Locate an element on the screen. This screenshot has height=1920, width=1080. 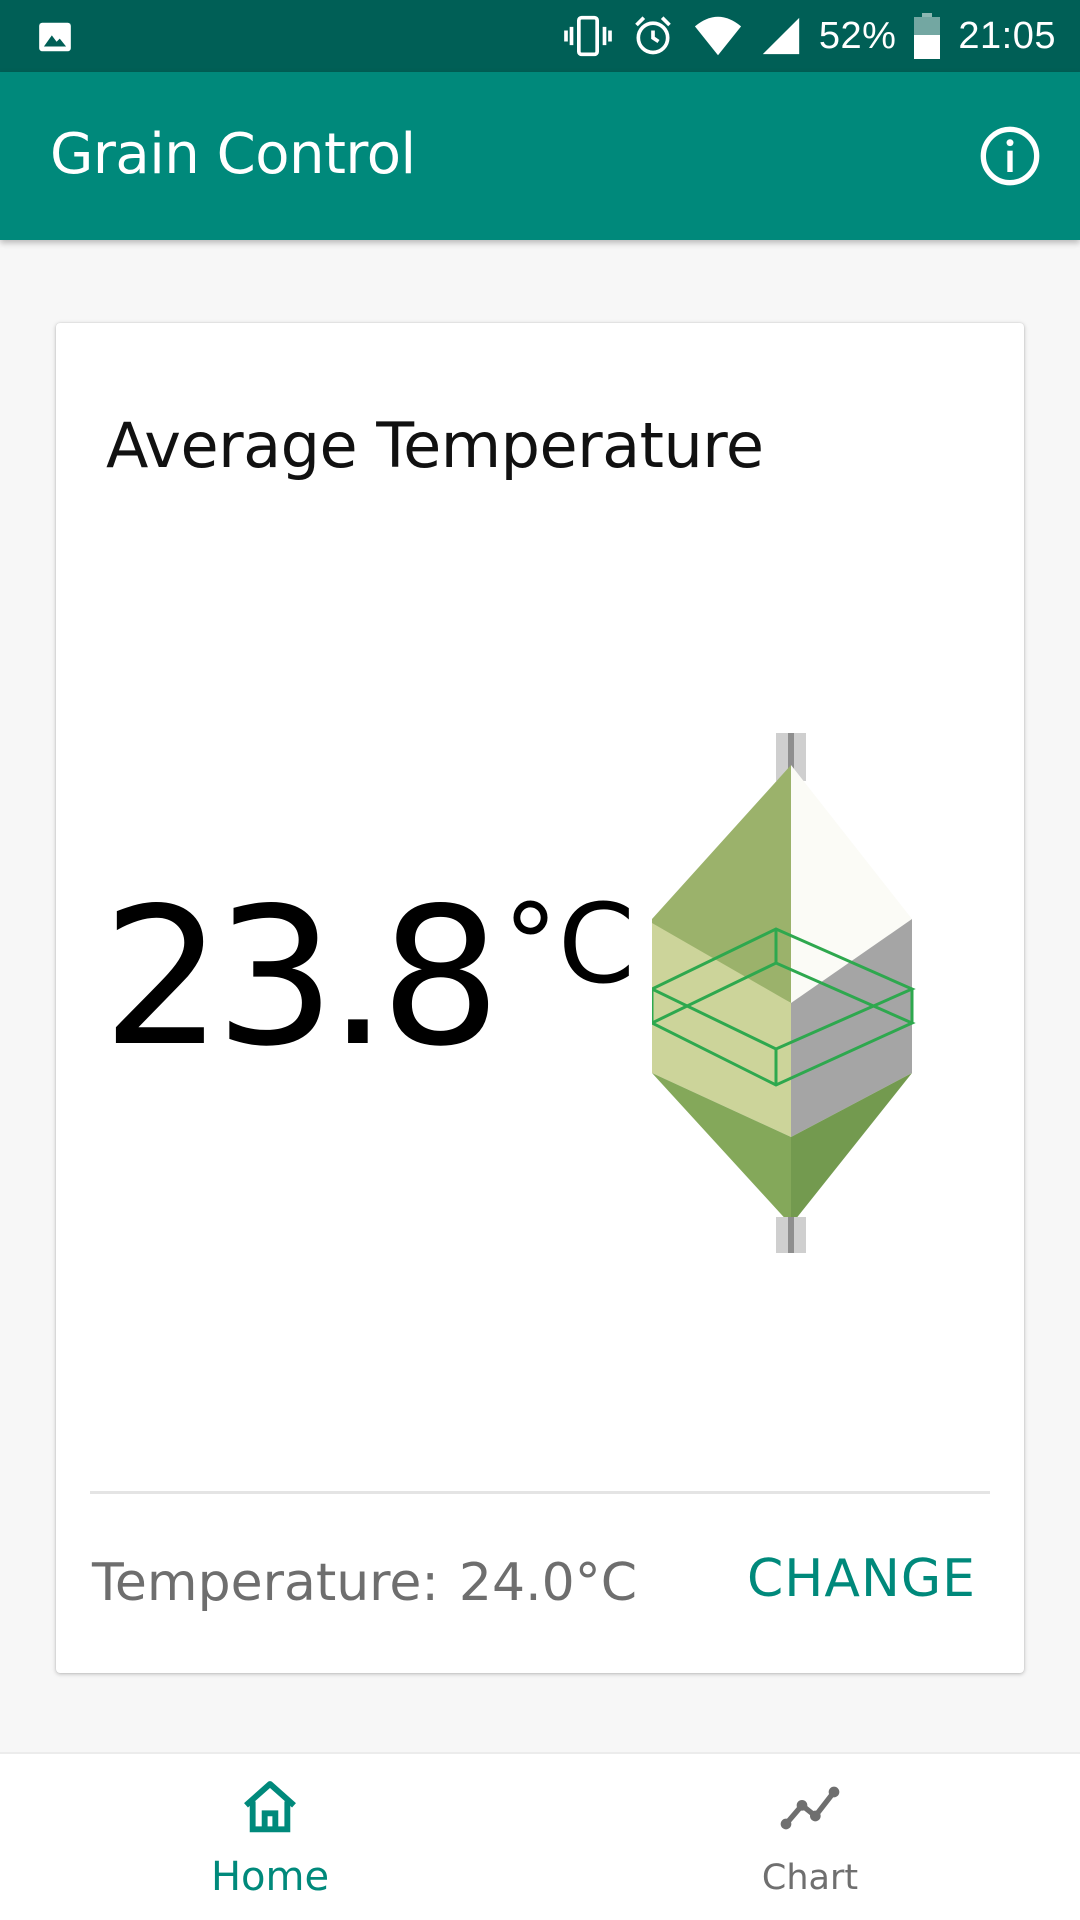
battery-icon is located at coordinates (927, 36).